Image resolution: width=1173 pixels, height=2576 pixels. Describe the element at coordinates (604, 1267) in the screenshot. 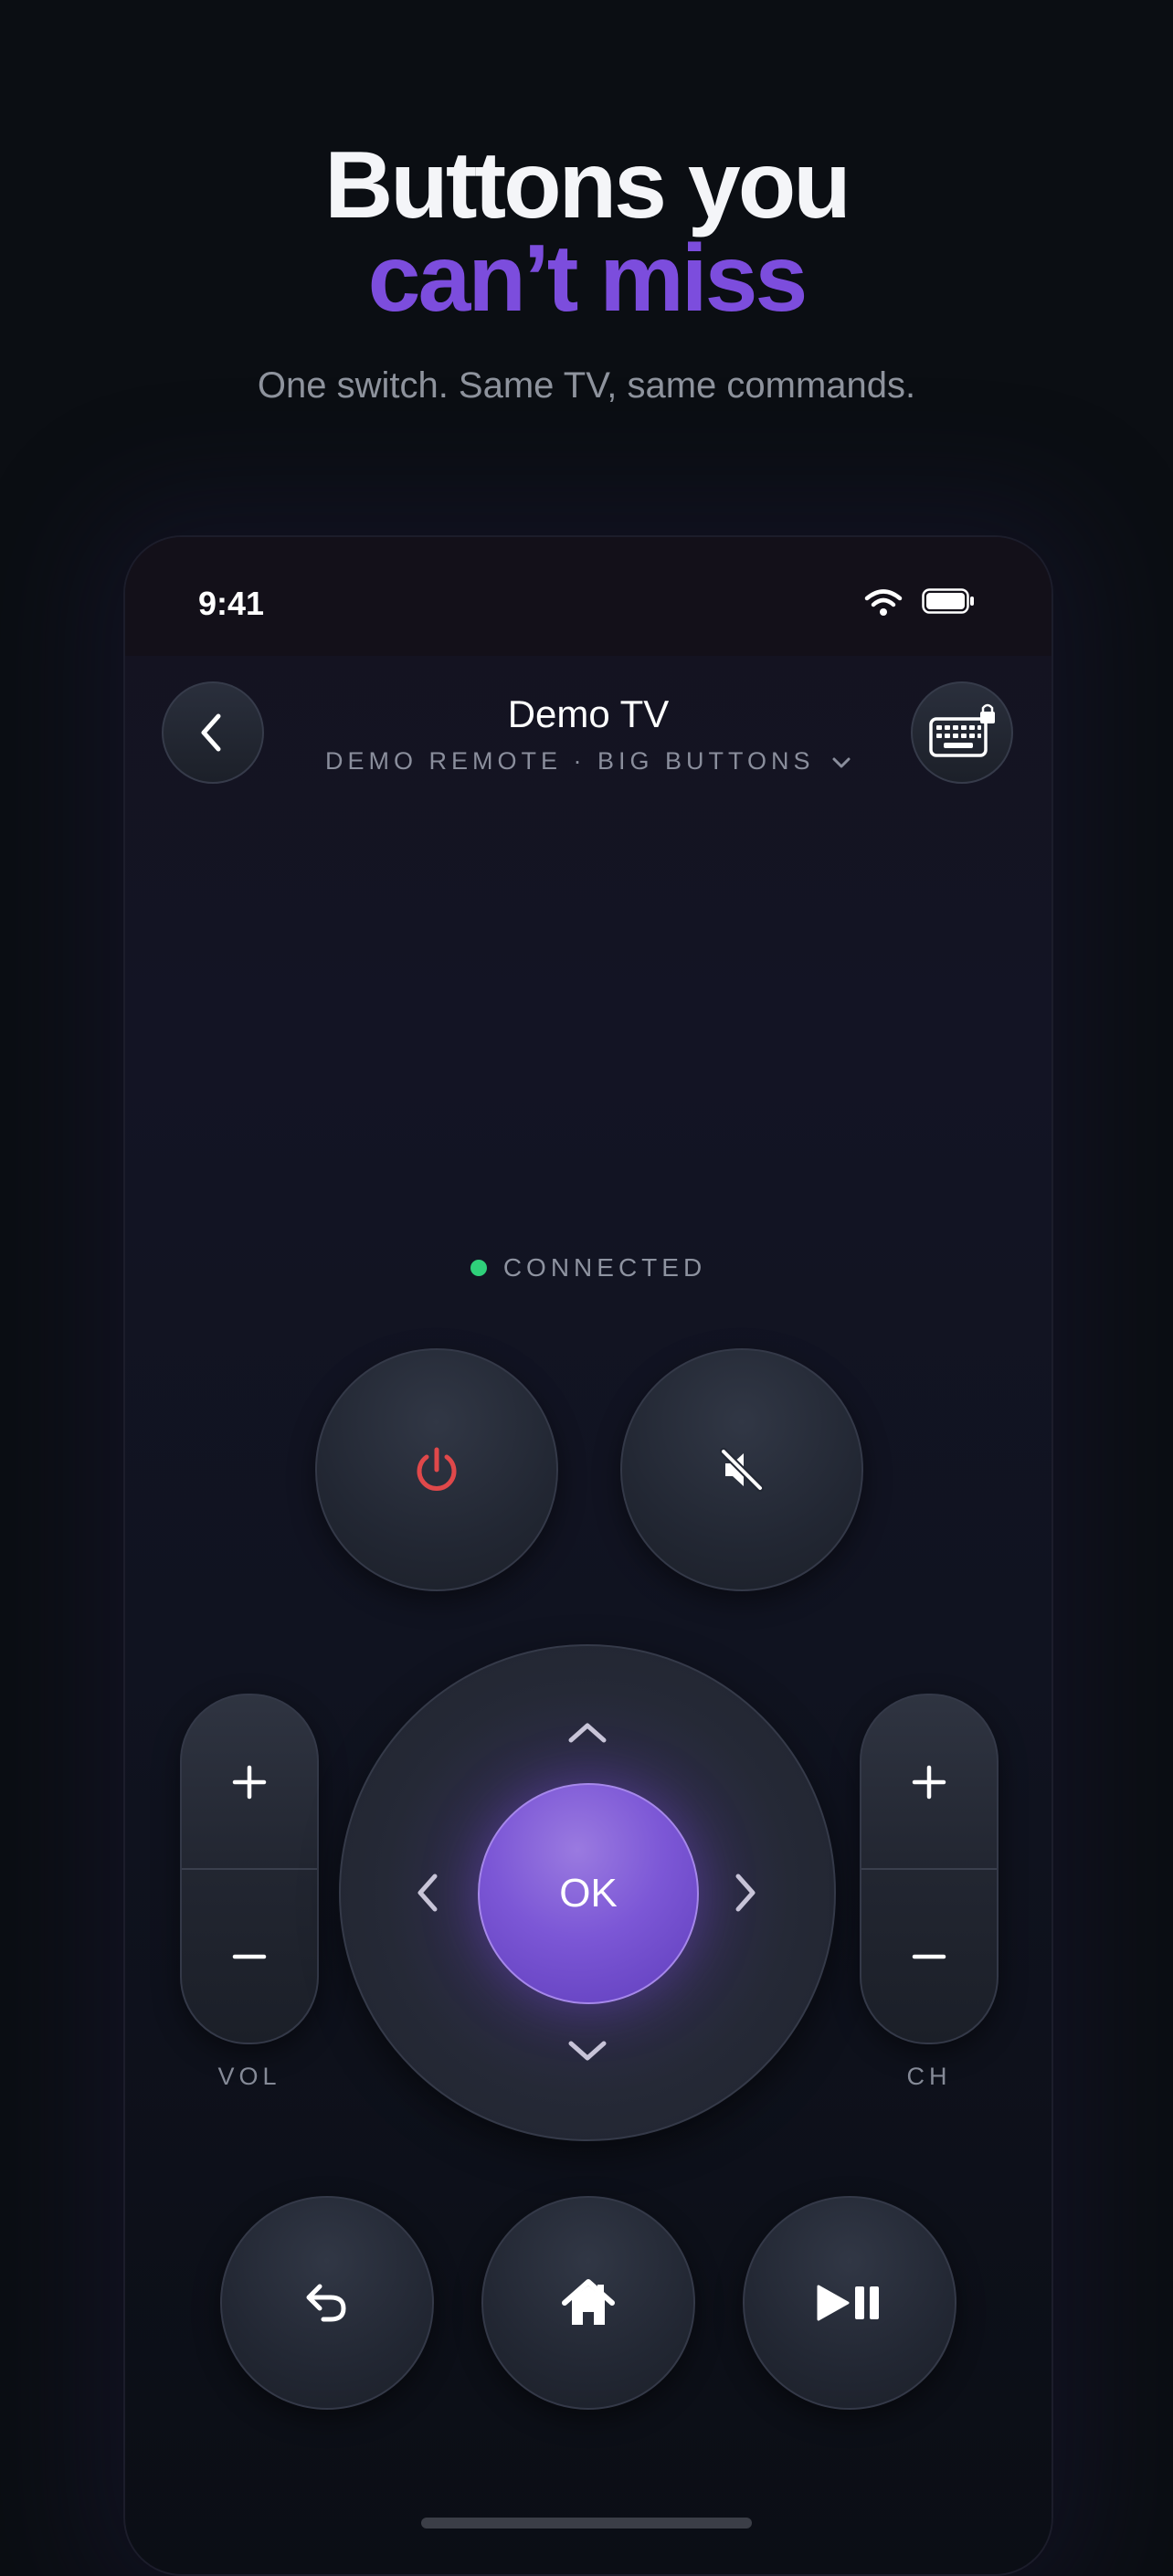

I see `connection-label: CONNECTED` at that location.